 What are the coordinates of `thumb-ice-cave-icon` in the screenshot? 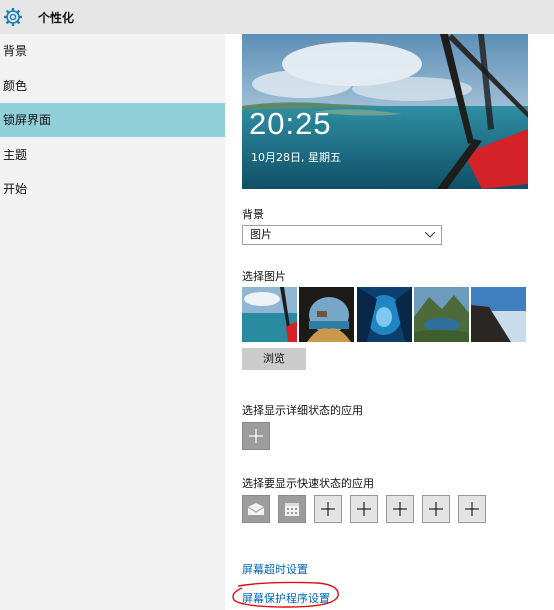 It's located at (384, 314).